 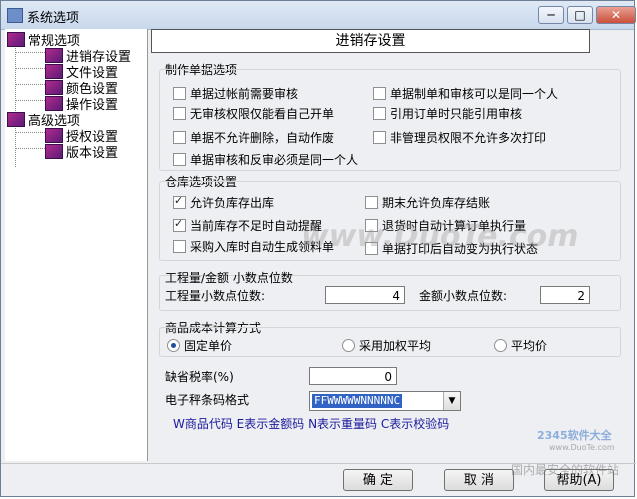 What do you see at coordinates (353, 376) in the screenshot?
I see `tax-rate-input: 0` at bounding box center [353, 376].